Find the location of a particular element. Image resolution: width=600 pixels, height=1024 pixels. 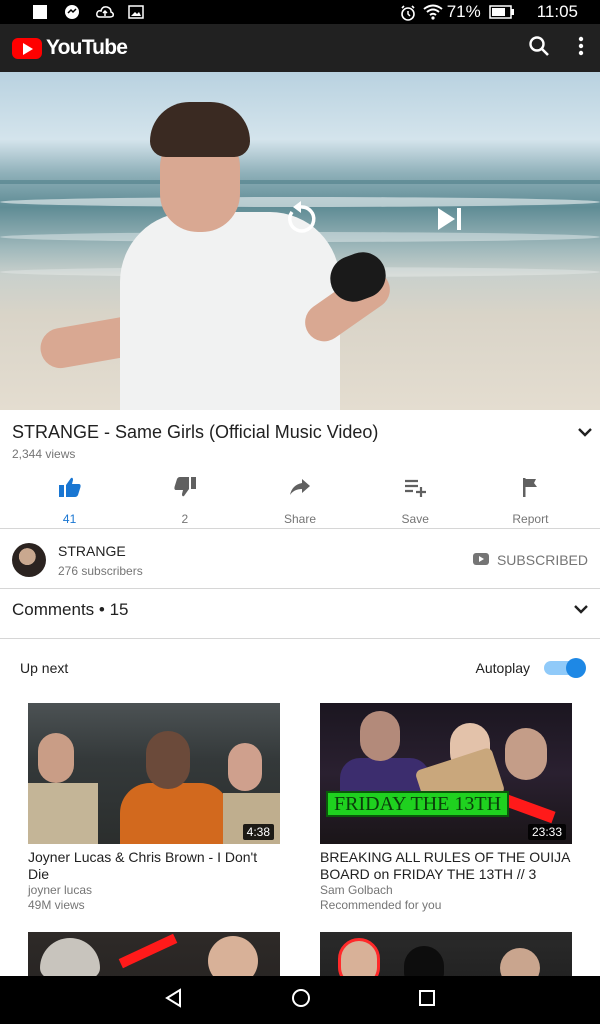

autoplay-label: Autoplay is located at coordinates (502, 668).